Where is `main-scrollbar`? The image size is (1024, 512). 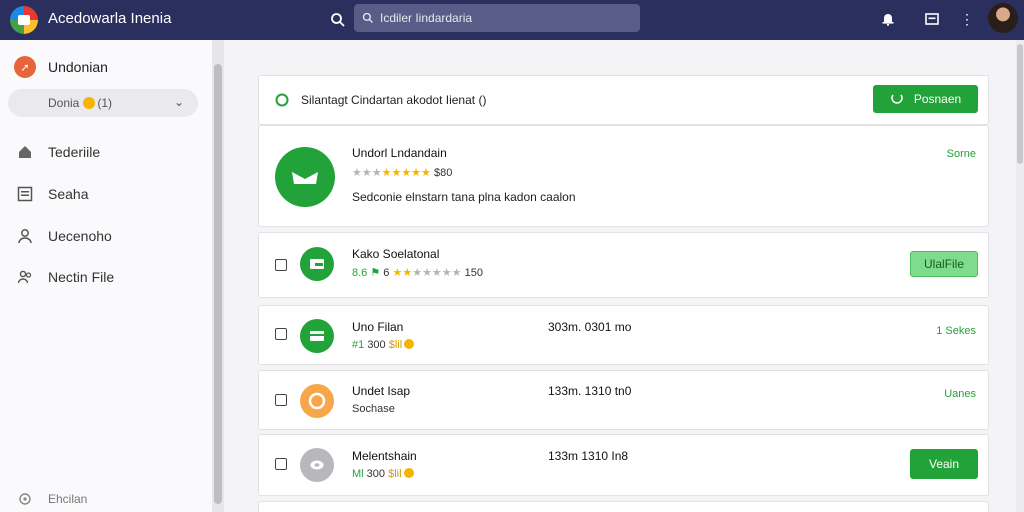 main-scrollbar is located at coordinates (1020, 276).